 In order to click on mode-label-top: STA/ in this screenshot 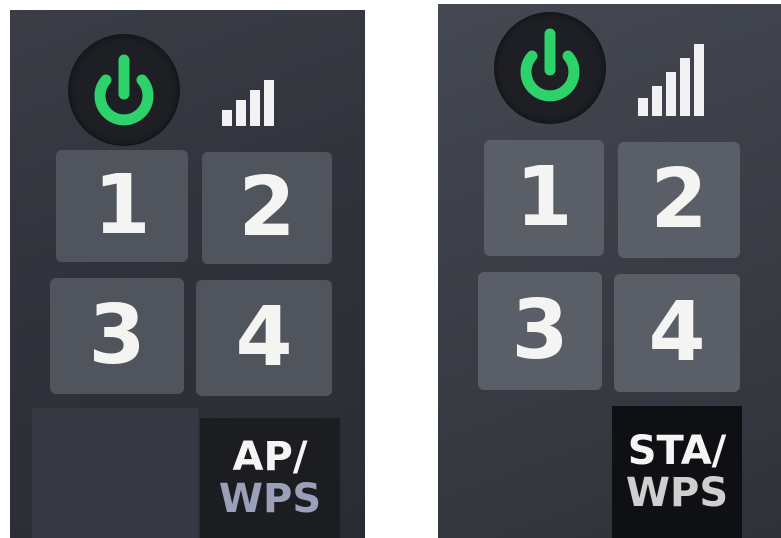, I will do `click(677, 451)`.